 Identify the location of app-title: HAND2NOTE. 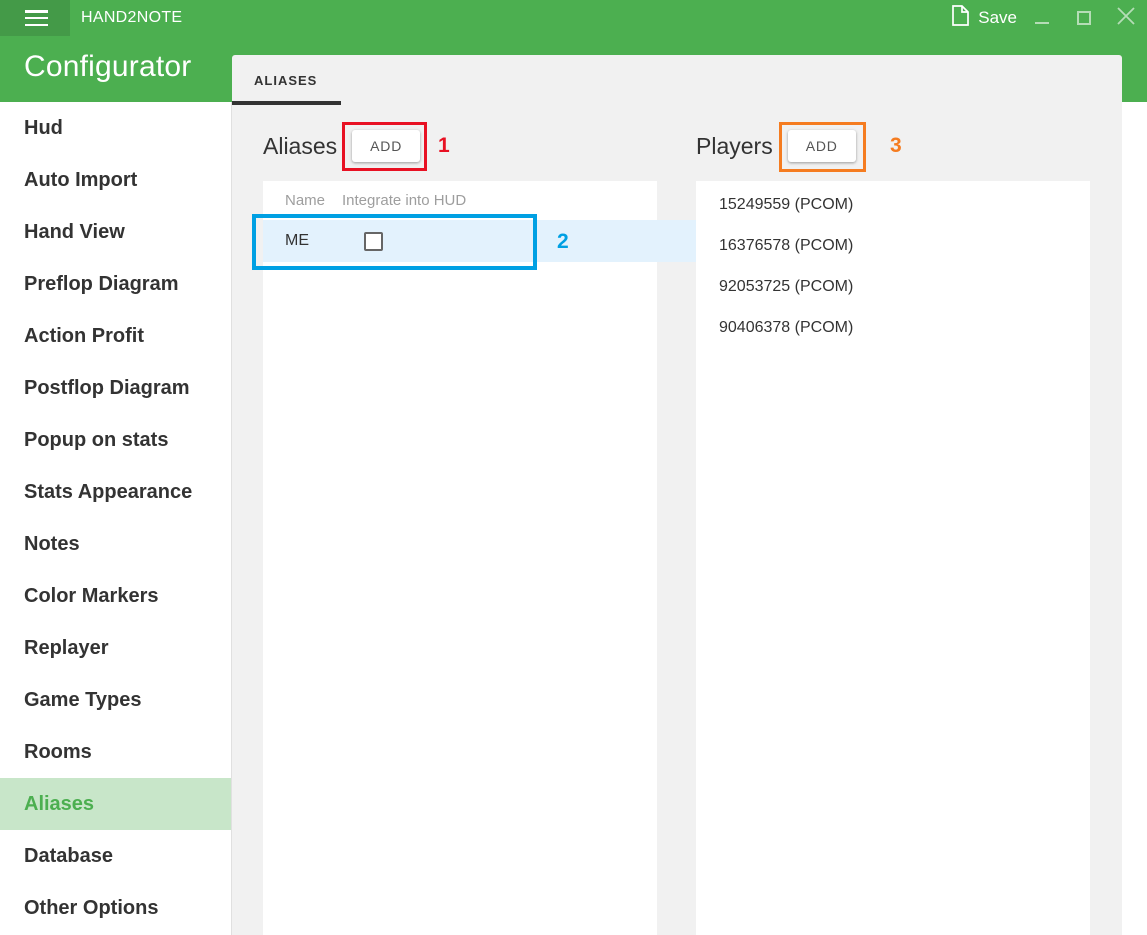
(132, 17).